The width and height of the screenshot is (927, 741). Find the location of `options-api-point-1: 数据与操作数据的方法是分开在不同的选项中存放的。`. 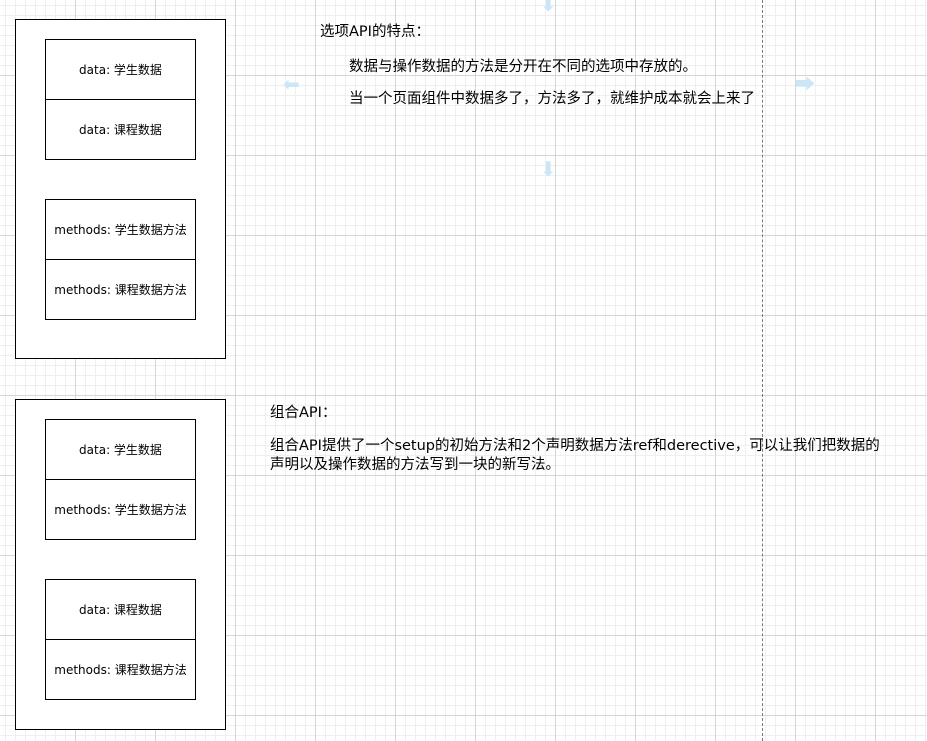

options-api-point-1: 数据与操作数据的方法是分开在不同的选项中存放的。 is located at coordinates (523, 67).